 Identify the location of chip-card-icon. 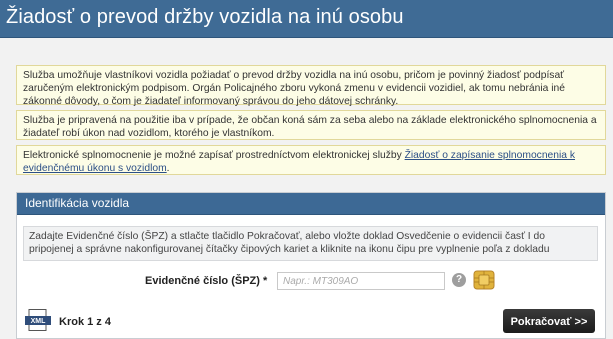
(484, 280).